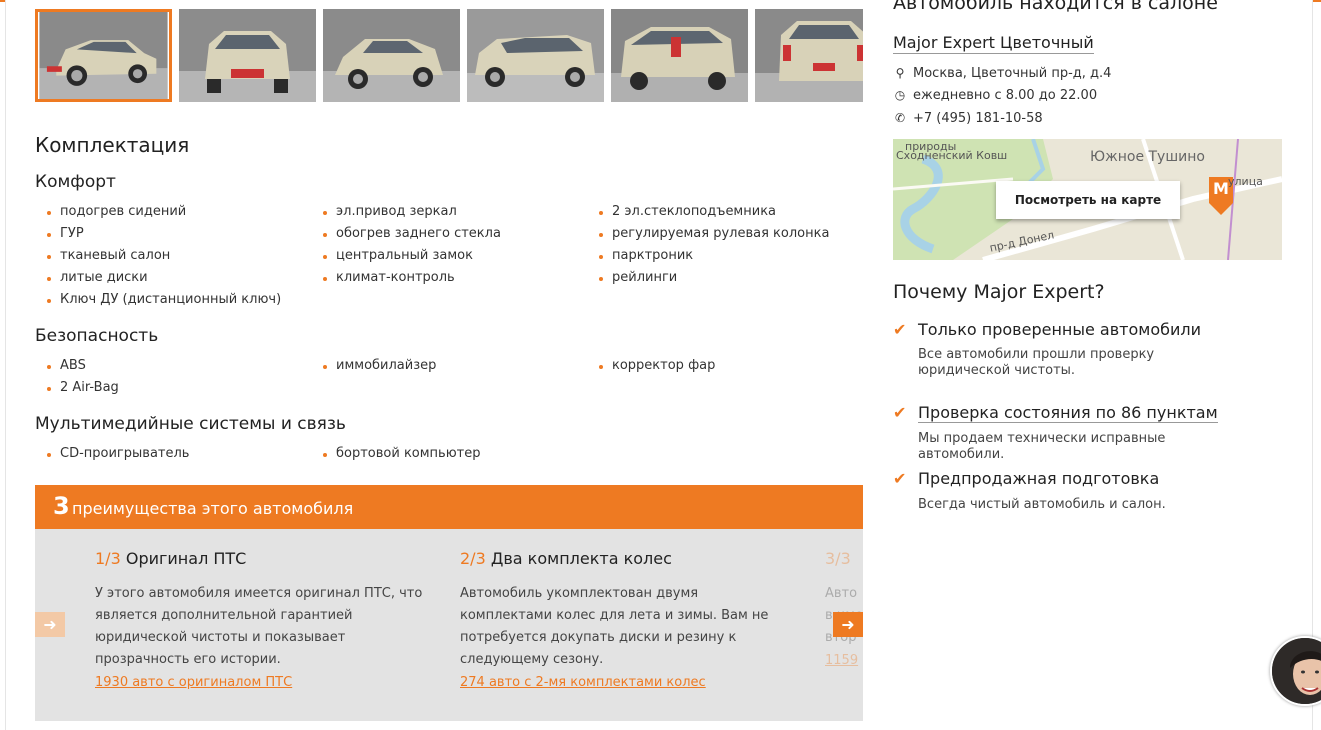 The image size is (1321, 730). Describe the element at coordinates (1147, 157) in the screenshot. I see `map-label-district: Южное Тушино` at that location.